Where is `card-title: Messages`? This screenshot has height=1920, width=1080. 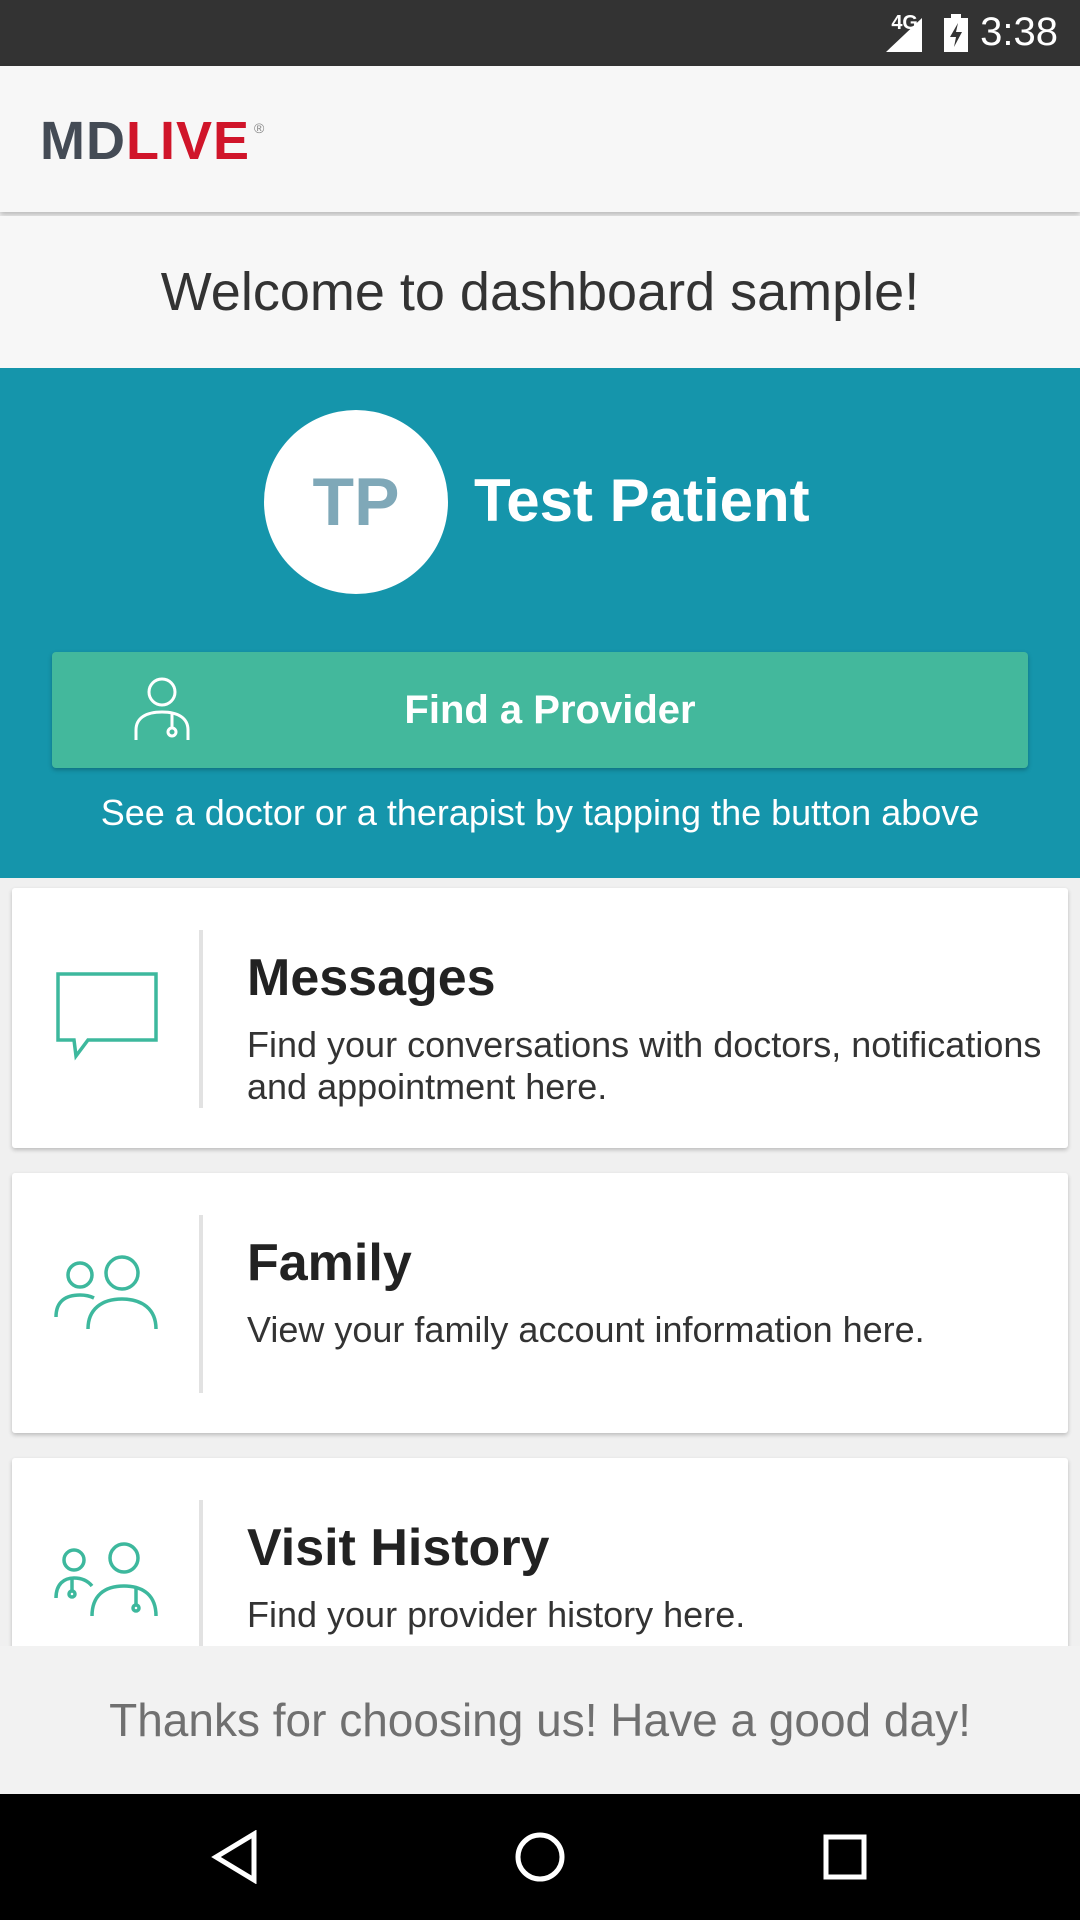
card-title: Messages is located at coordinates (371, 978).